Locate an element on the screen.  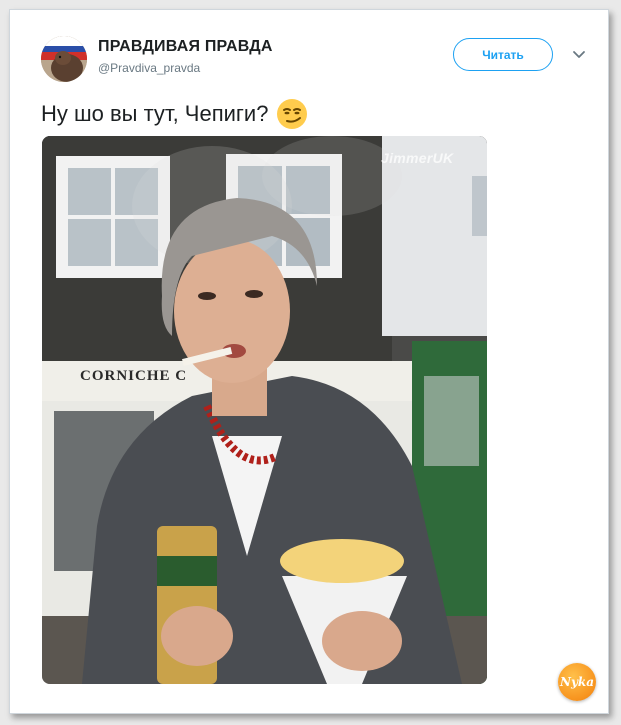
author-avatar is located at coordinates (64, 59).